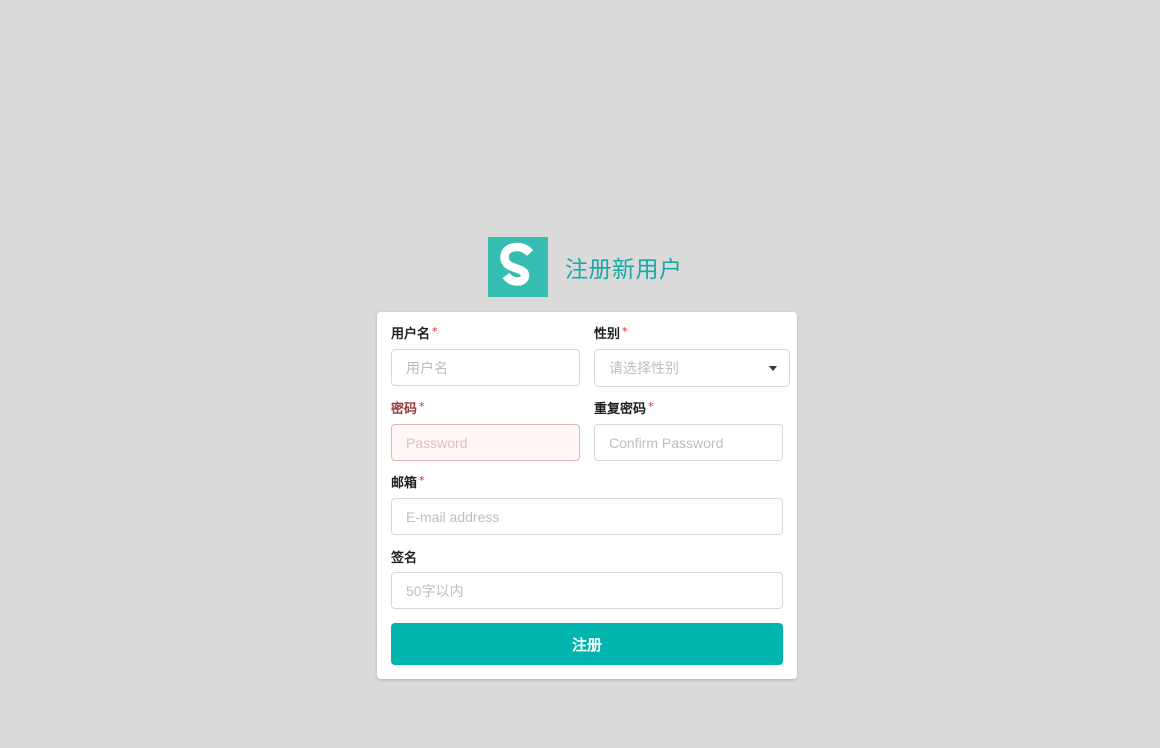  I want to click on confirm-password-input, so click(688, 442).